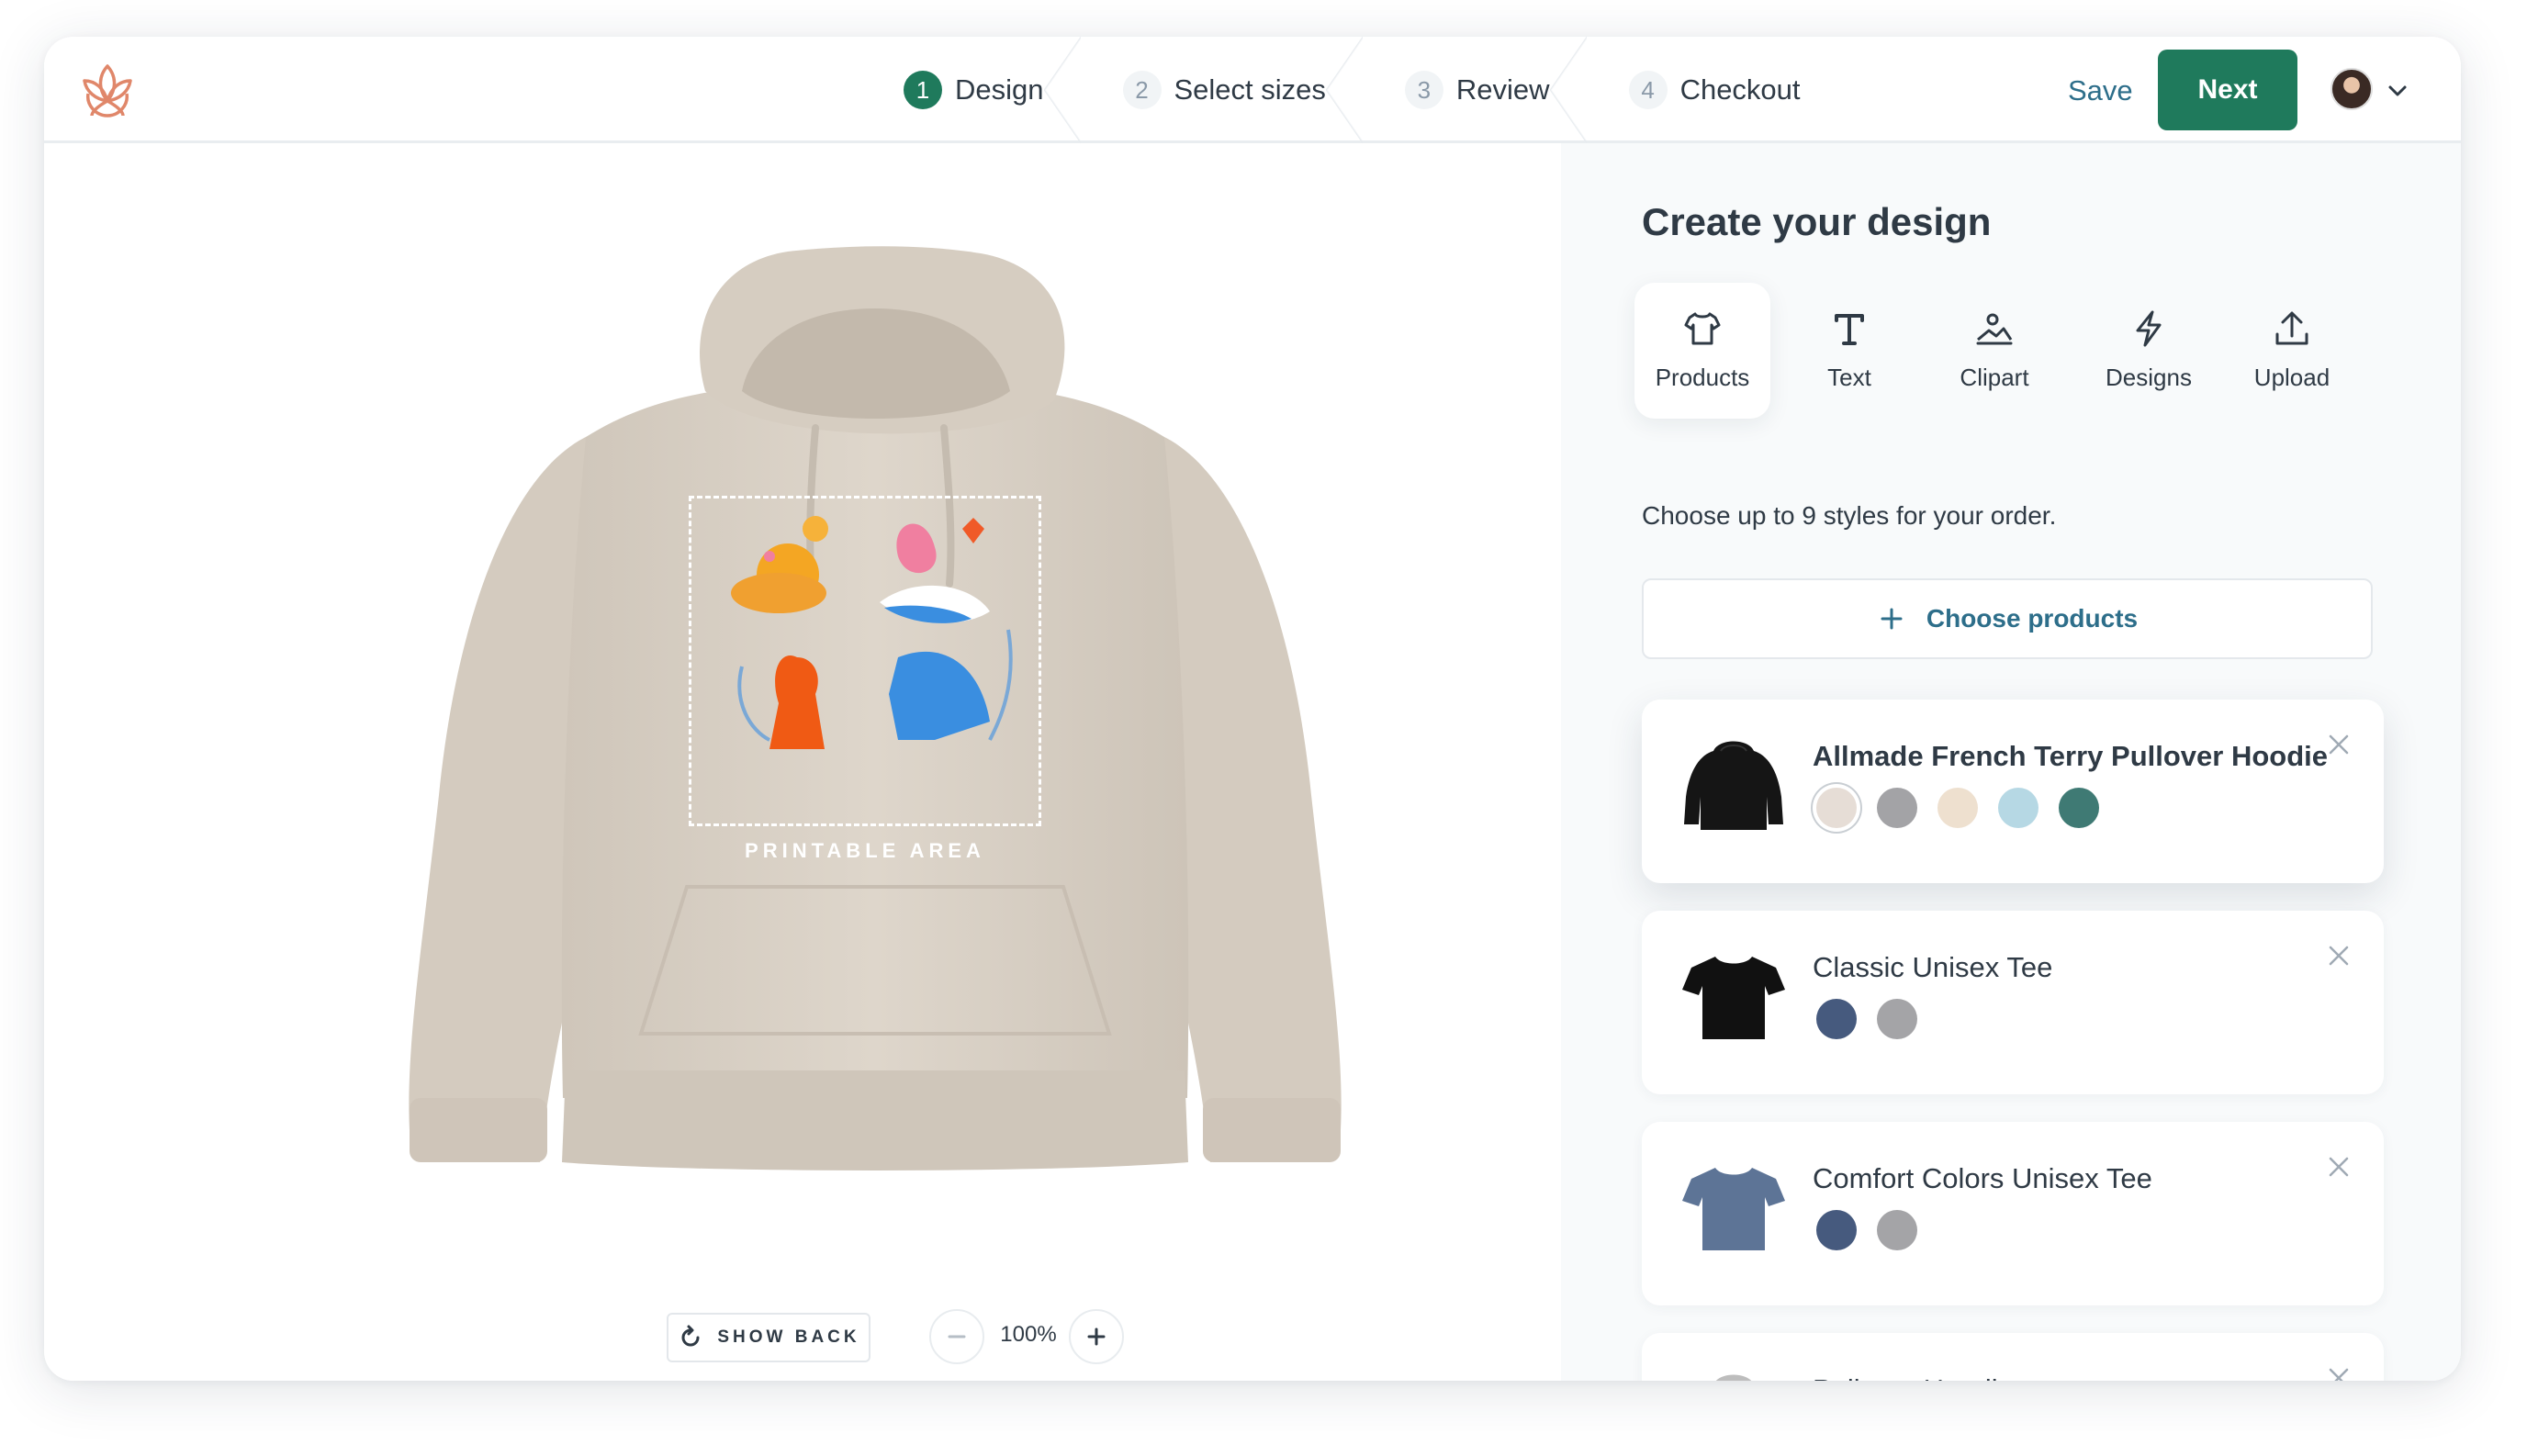  What do you see at coordinates (1423, 90) in the screenshot?
I see `step-number: 3` at bounding box center [1423, 90].